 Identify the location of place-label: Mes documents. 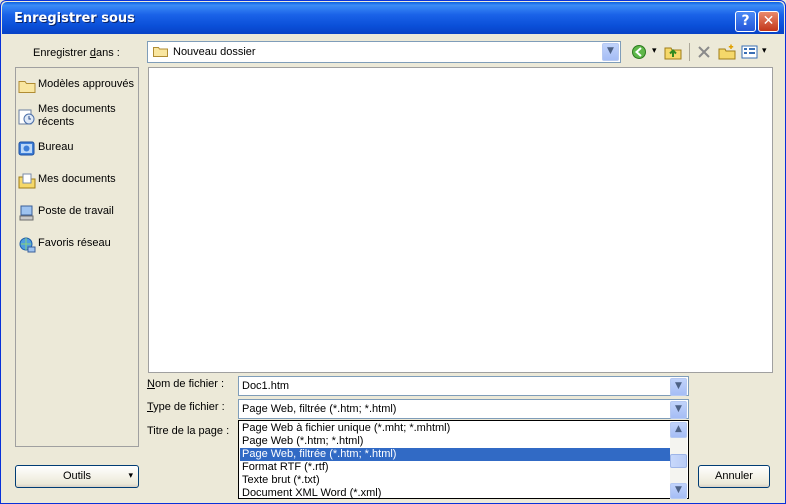
(77, 179).